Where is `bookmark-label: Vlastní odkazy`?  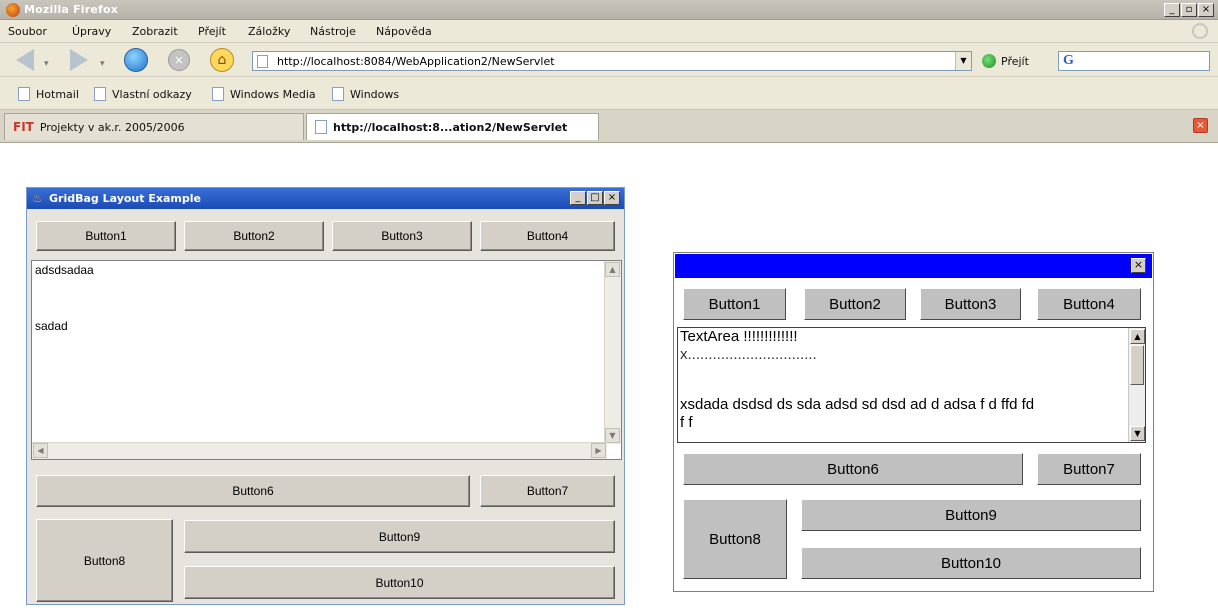 bookmark-label: Vlastní odkazy is located at coordinates (152, 94).